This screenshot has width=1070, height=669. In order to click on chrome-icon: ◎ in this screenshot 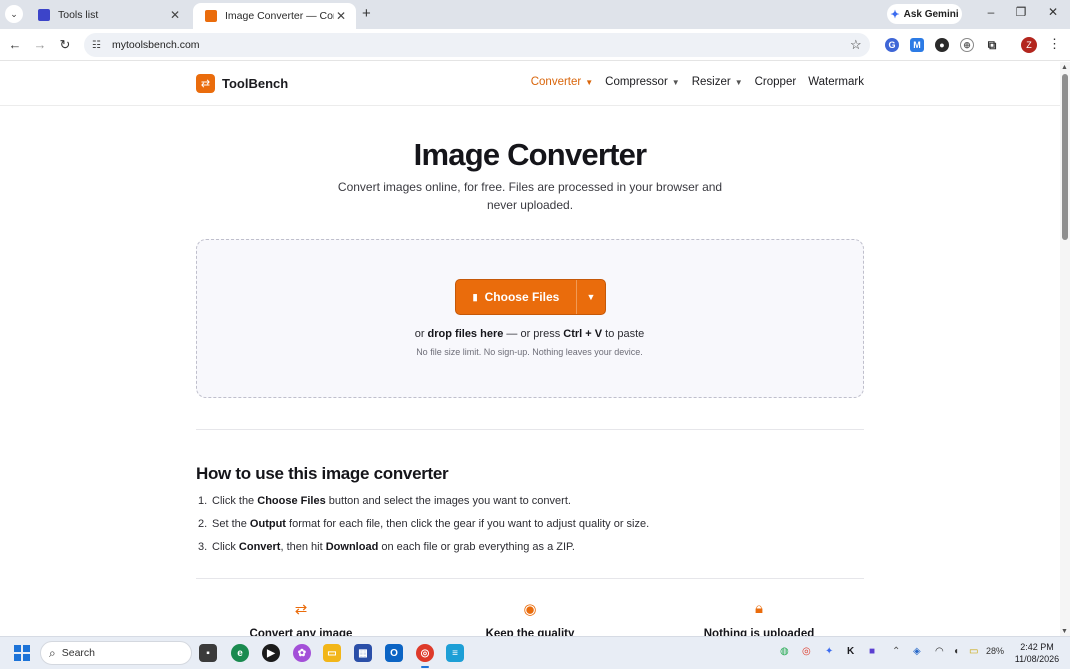, I will do `click(425, 656)`.